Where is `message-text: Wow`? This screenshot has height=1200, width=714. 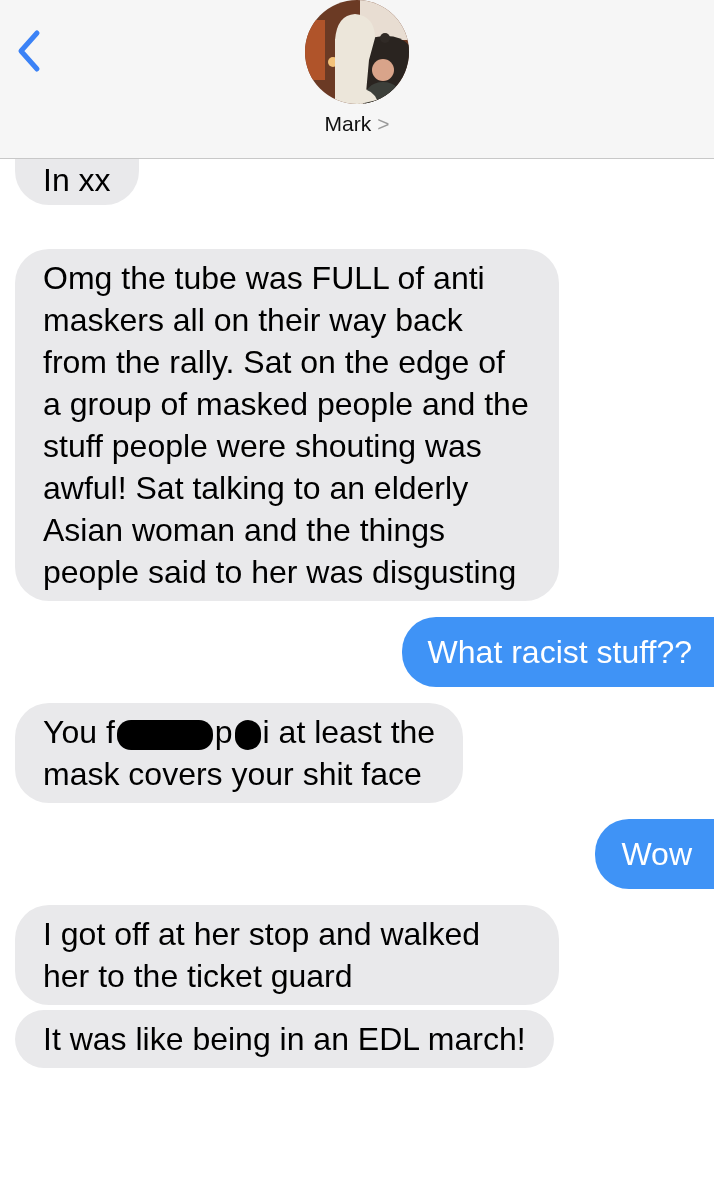
message-text: Wow is located at coordinates (656, 854).